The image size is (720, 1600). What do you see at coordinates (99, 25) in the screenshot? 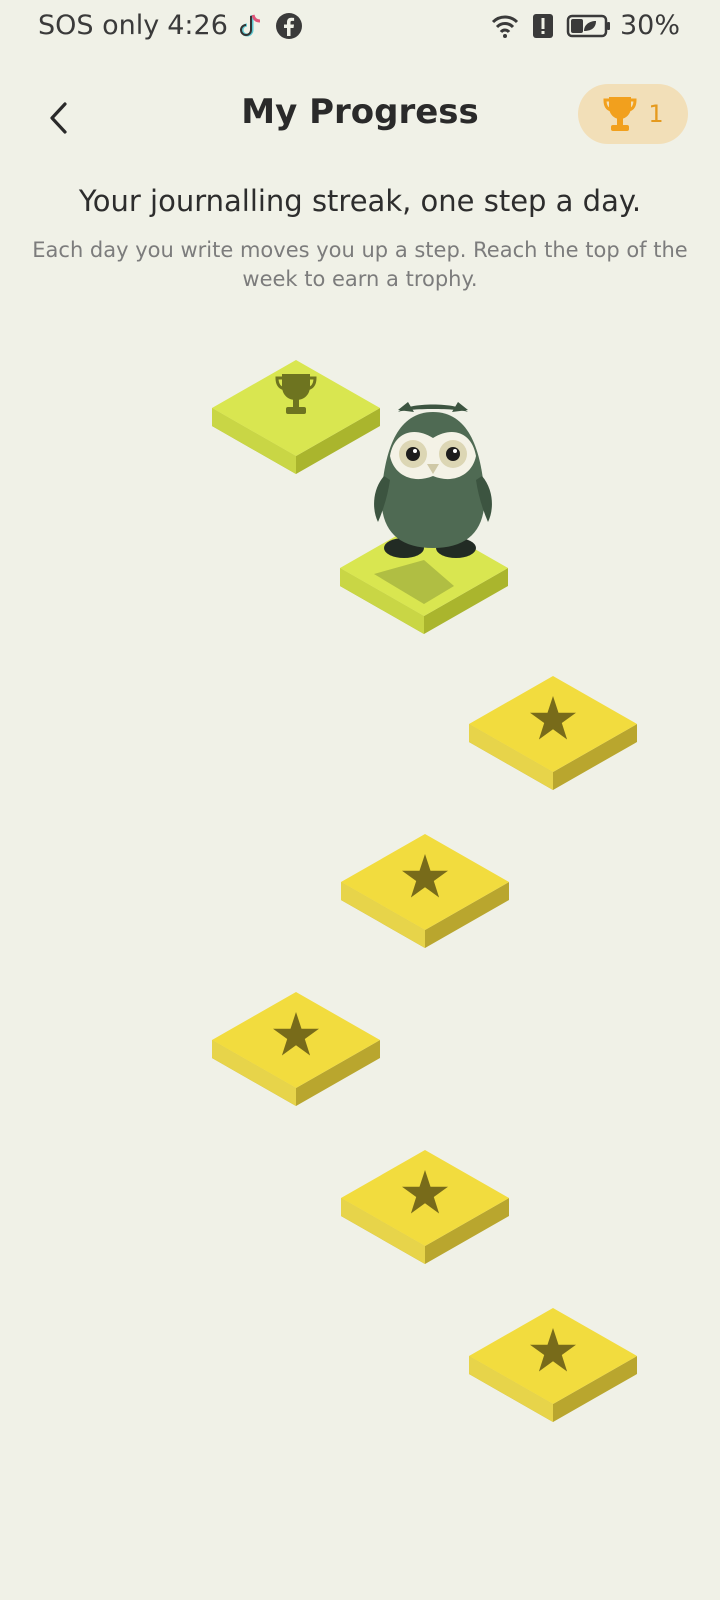
I see `carrier-label: SOS only` at bounding box center [99, 25].